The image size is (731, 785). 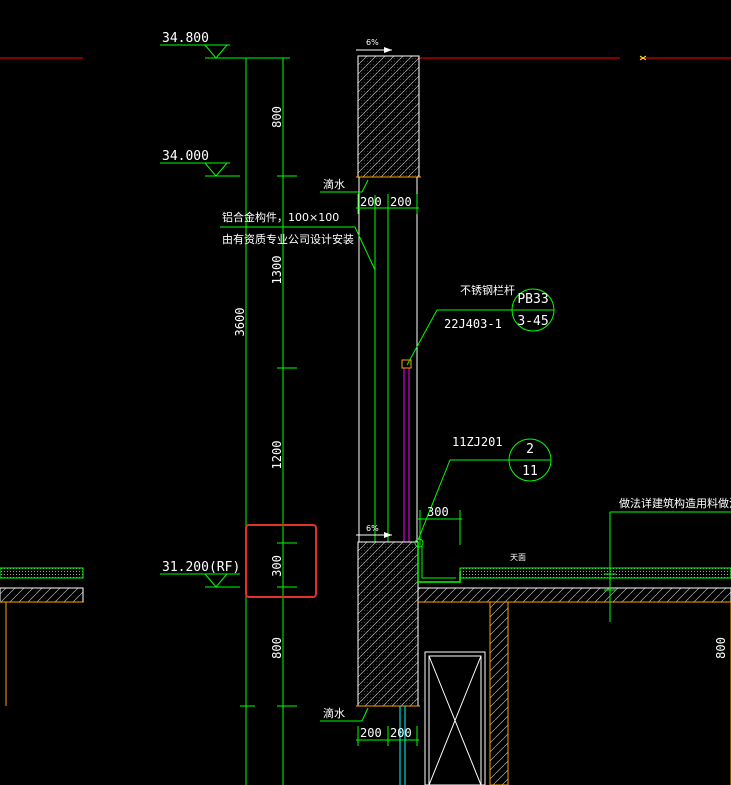 I want to click on gutter-300-text: 300, so click(x=438, y=512).